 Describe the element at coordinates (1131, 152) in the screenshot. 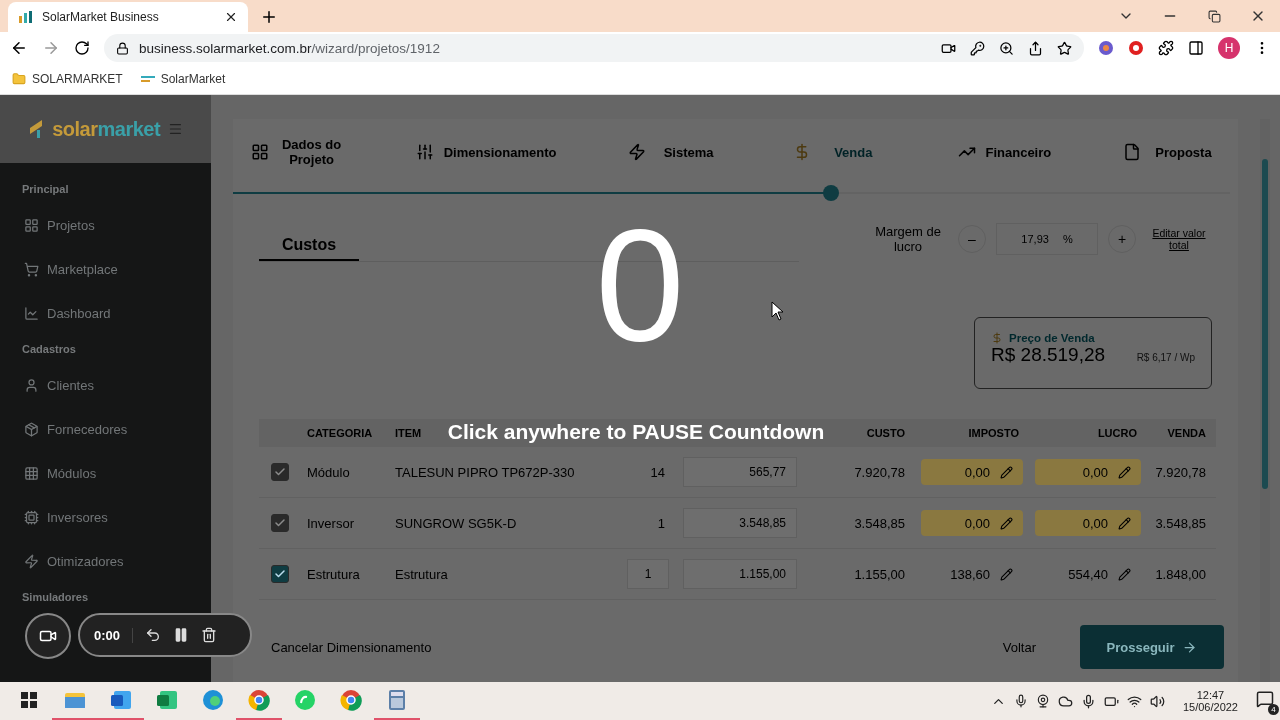

I see `file-icon` at that location.